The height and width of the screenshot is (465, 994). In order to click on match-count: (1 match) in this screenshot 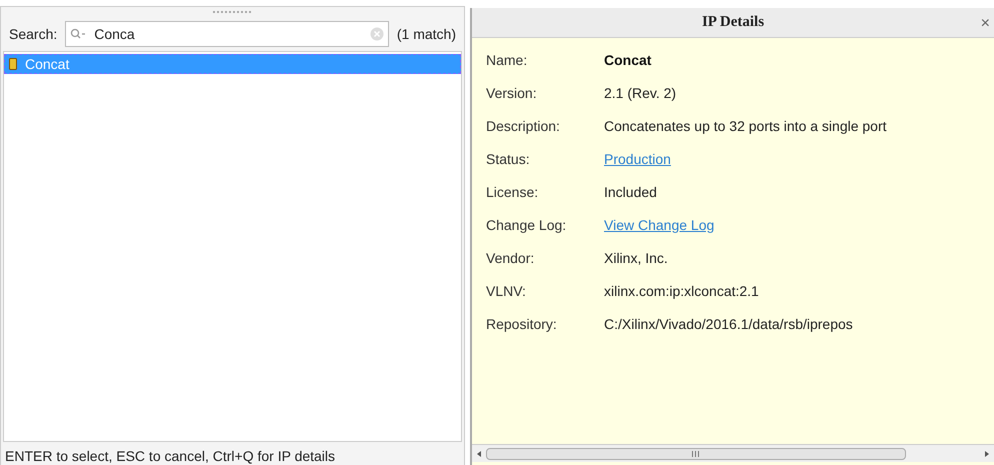, I will do `click(426, 34)`.